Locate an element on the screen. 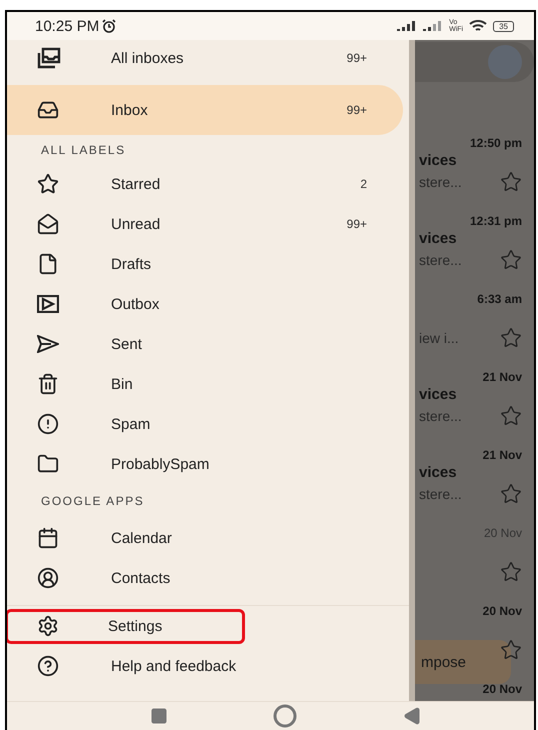 The width and height of the screenshot is (538, 730). open-envelope-icon is located at coordinates (48, 224).